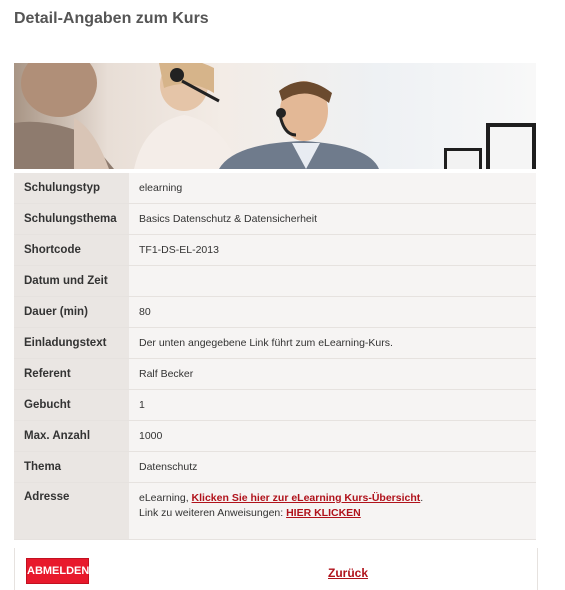 Image resolution: width=565 pixels, height=590 pixels. Describe the element at coordinates (71, 467) in the screenshot. I see `row-label: Thema` at that location.